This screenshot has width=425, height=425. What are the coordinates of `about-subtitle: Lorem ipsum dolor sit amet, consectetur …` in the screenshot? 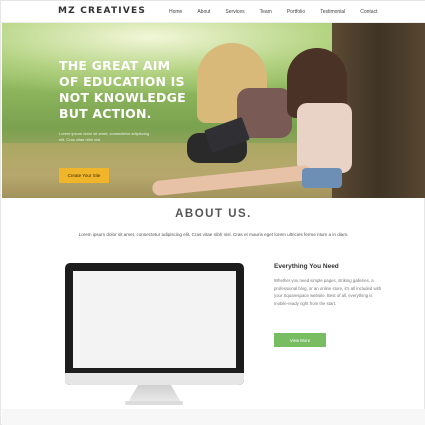 It's located at (213, 234).